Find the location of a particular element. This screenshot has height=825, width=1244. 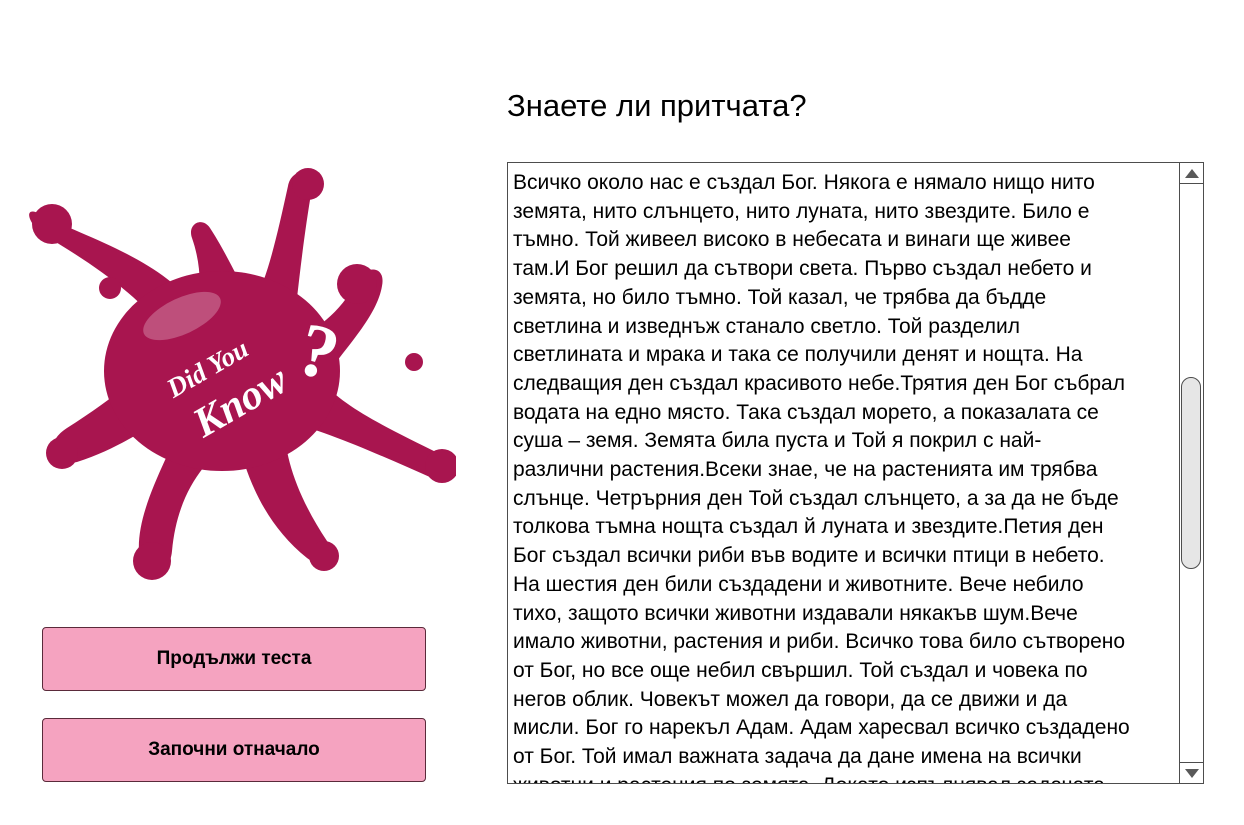

scroll-up-button is located at coordinates (1191, 173).